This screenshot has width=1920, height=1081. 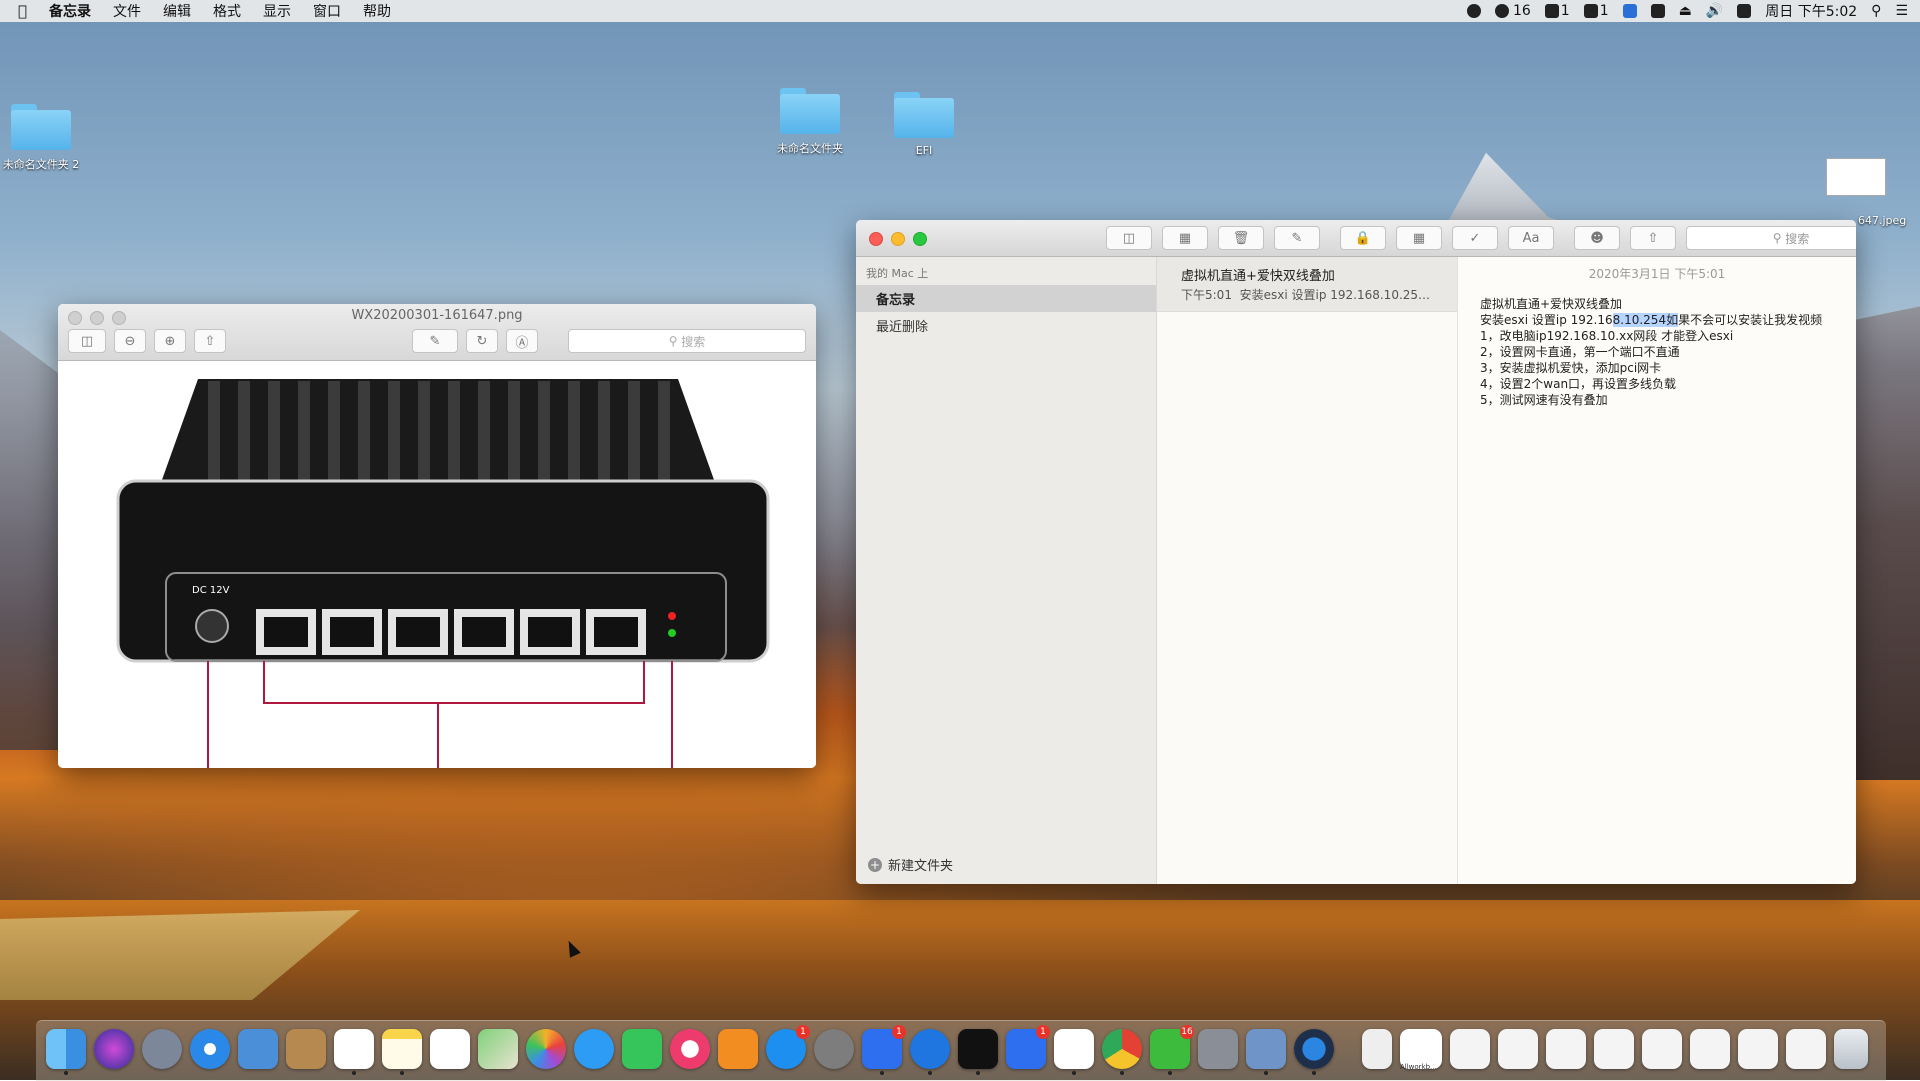 What do you see at coordinates (615, 671) in the screenshot?
I see `port-label: LAN1` at bounding box center [615, 671].